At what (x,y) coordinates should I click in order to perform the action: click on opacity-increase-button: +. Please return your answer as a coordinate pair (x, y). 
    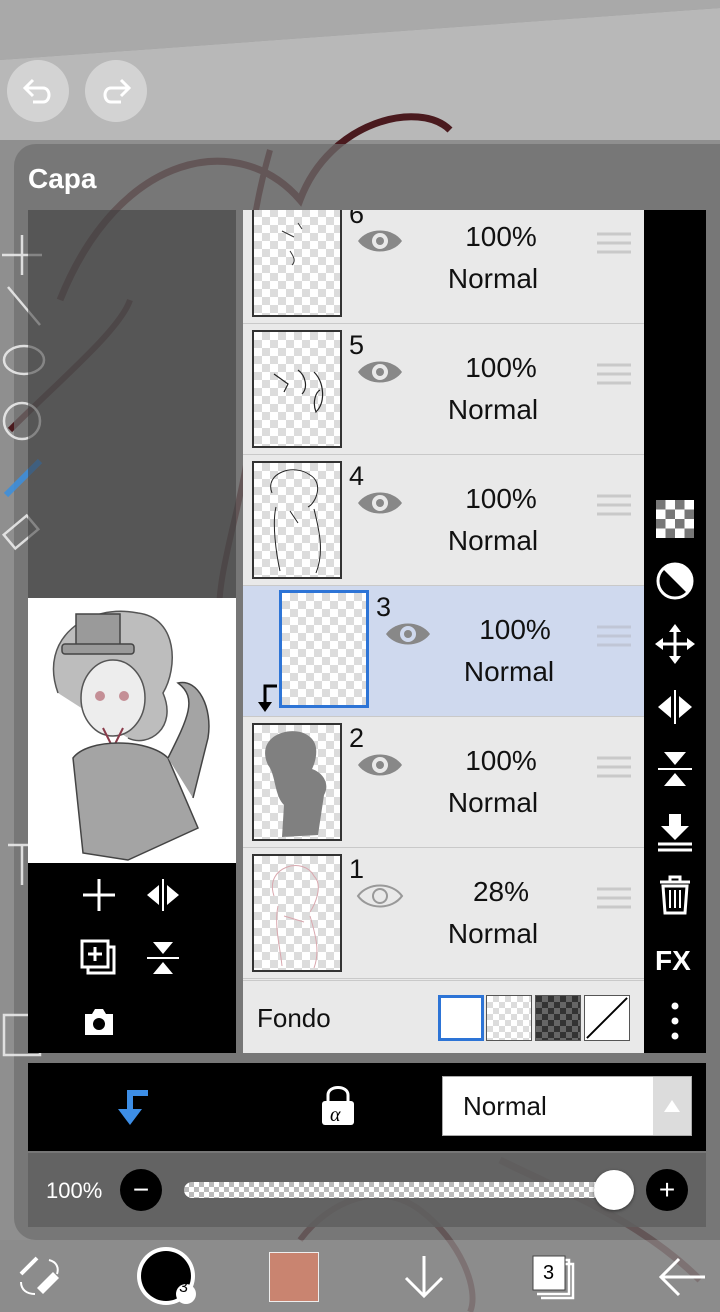
    Looking at the image, I should click on (667, 1190).